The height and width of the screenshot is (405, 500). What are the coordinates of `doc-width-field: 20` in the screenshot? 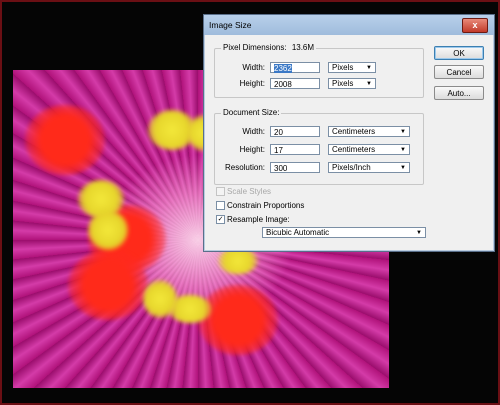 It's located at (295, 131).